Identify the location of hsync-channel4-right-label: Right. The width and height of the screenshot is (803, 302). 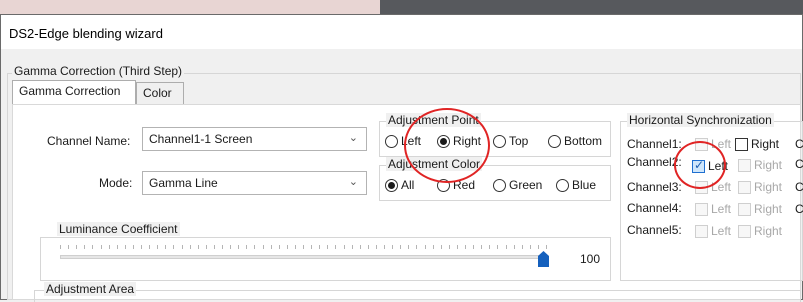
(768, 209).